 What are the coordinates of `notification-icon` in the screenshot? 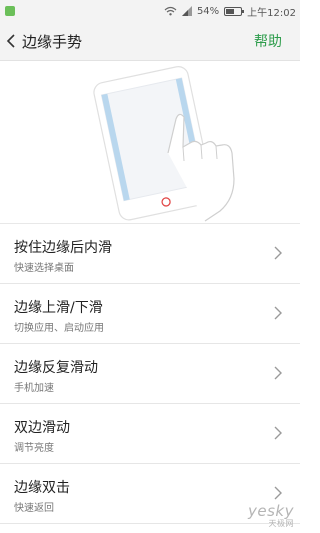 It's located at (10, 11).